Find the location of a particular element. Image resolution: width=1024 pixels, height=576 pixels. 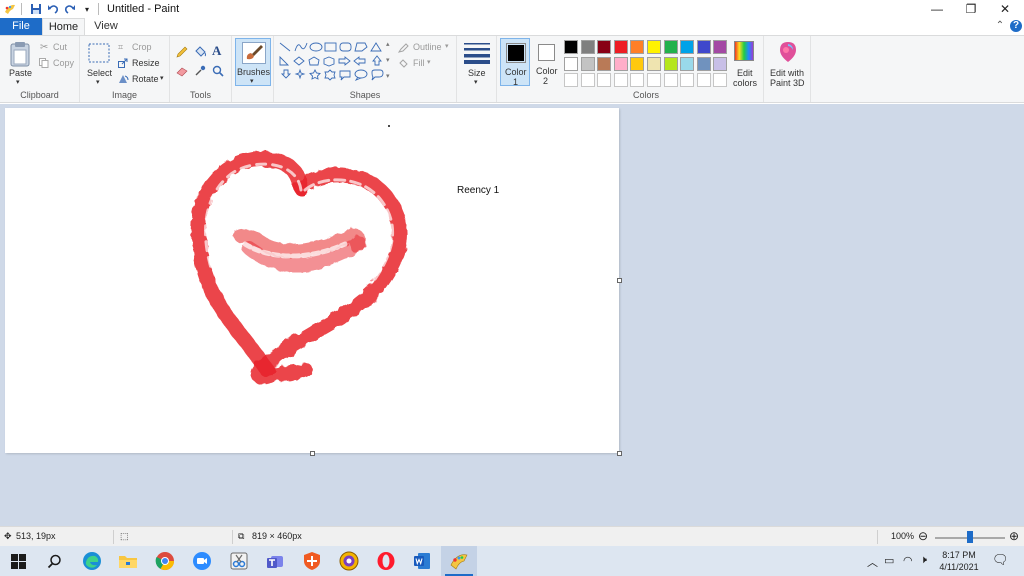

minimize-button: — is located at coordinates (937, 9).